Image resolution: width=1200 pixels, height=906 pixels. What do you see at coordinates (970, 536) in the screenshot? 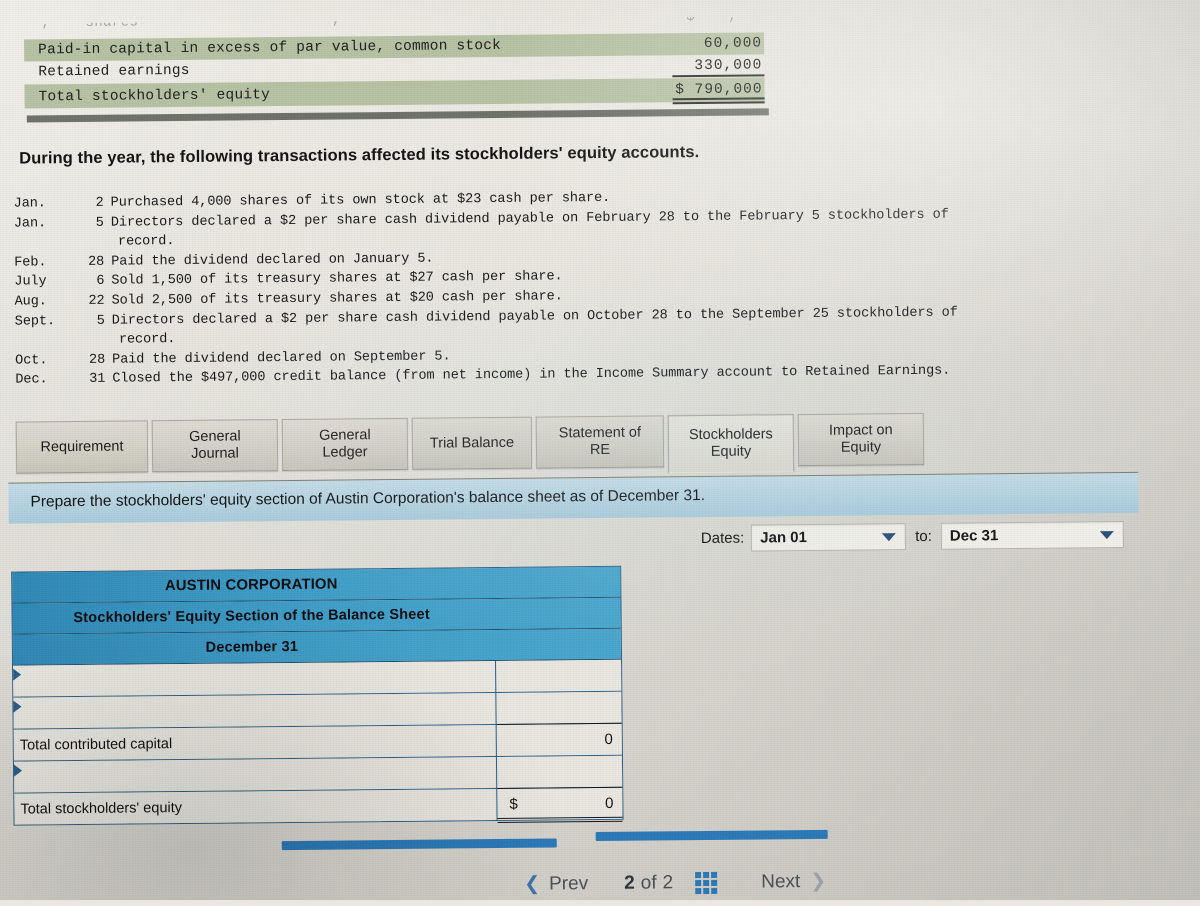
I see `date-to-value: Dec 31` at bounding box center [970, 536].